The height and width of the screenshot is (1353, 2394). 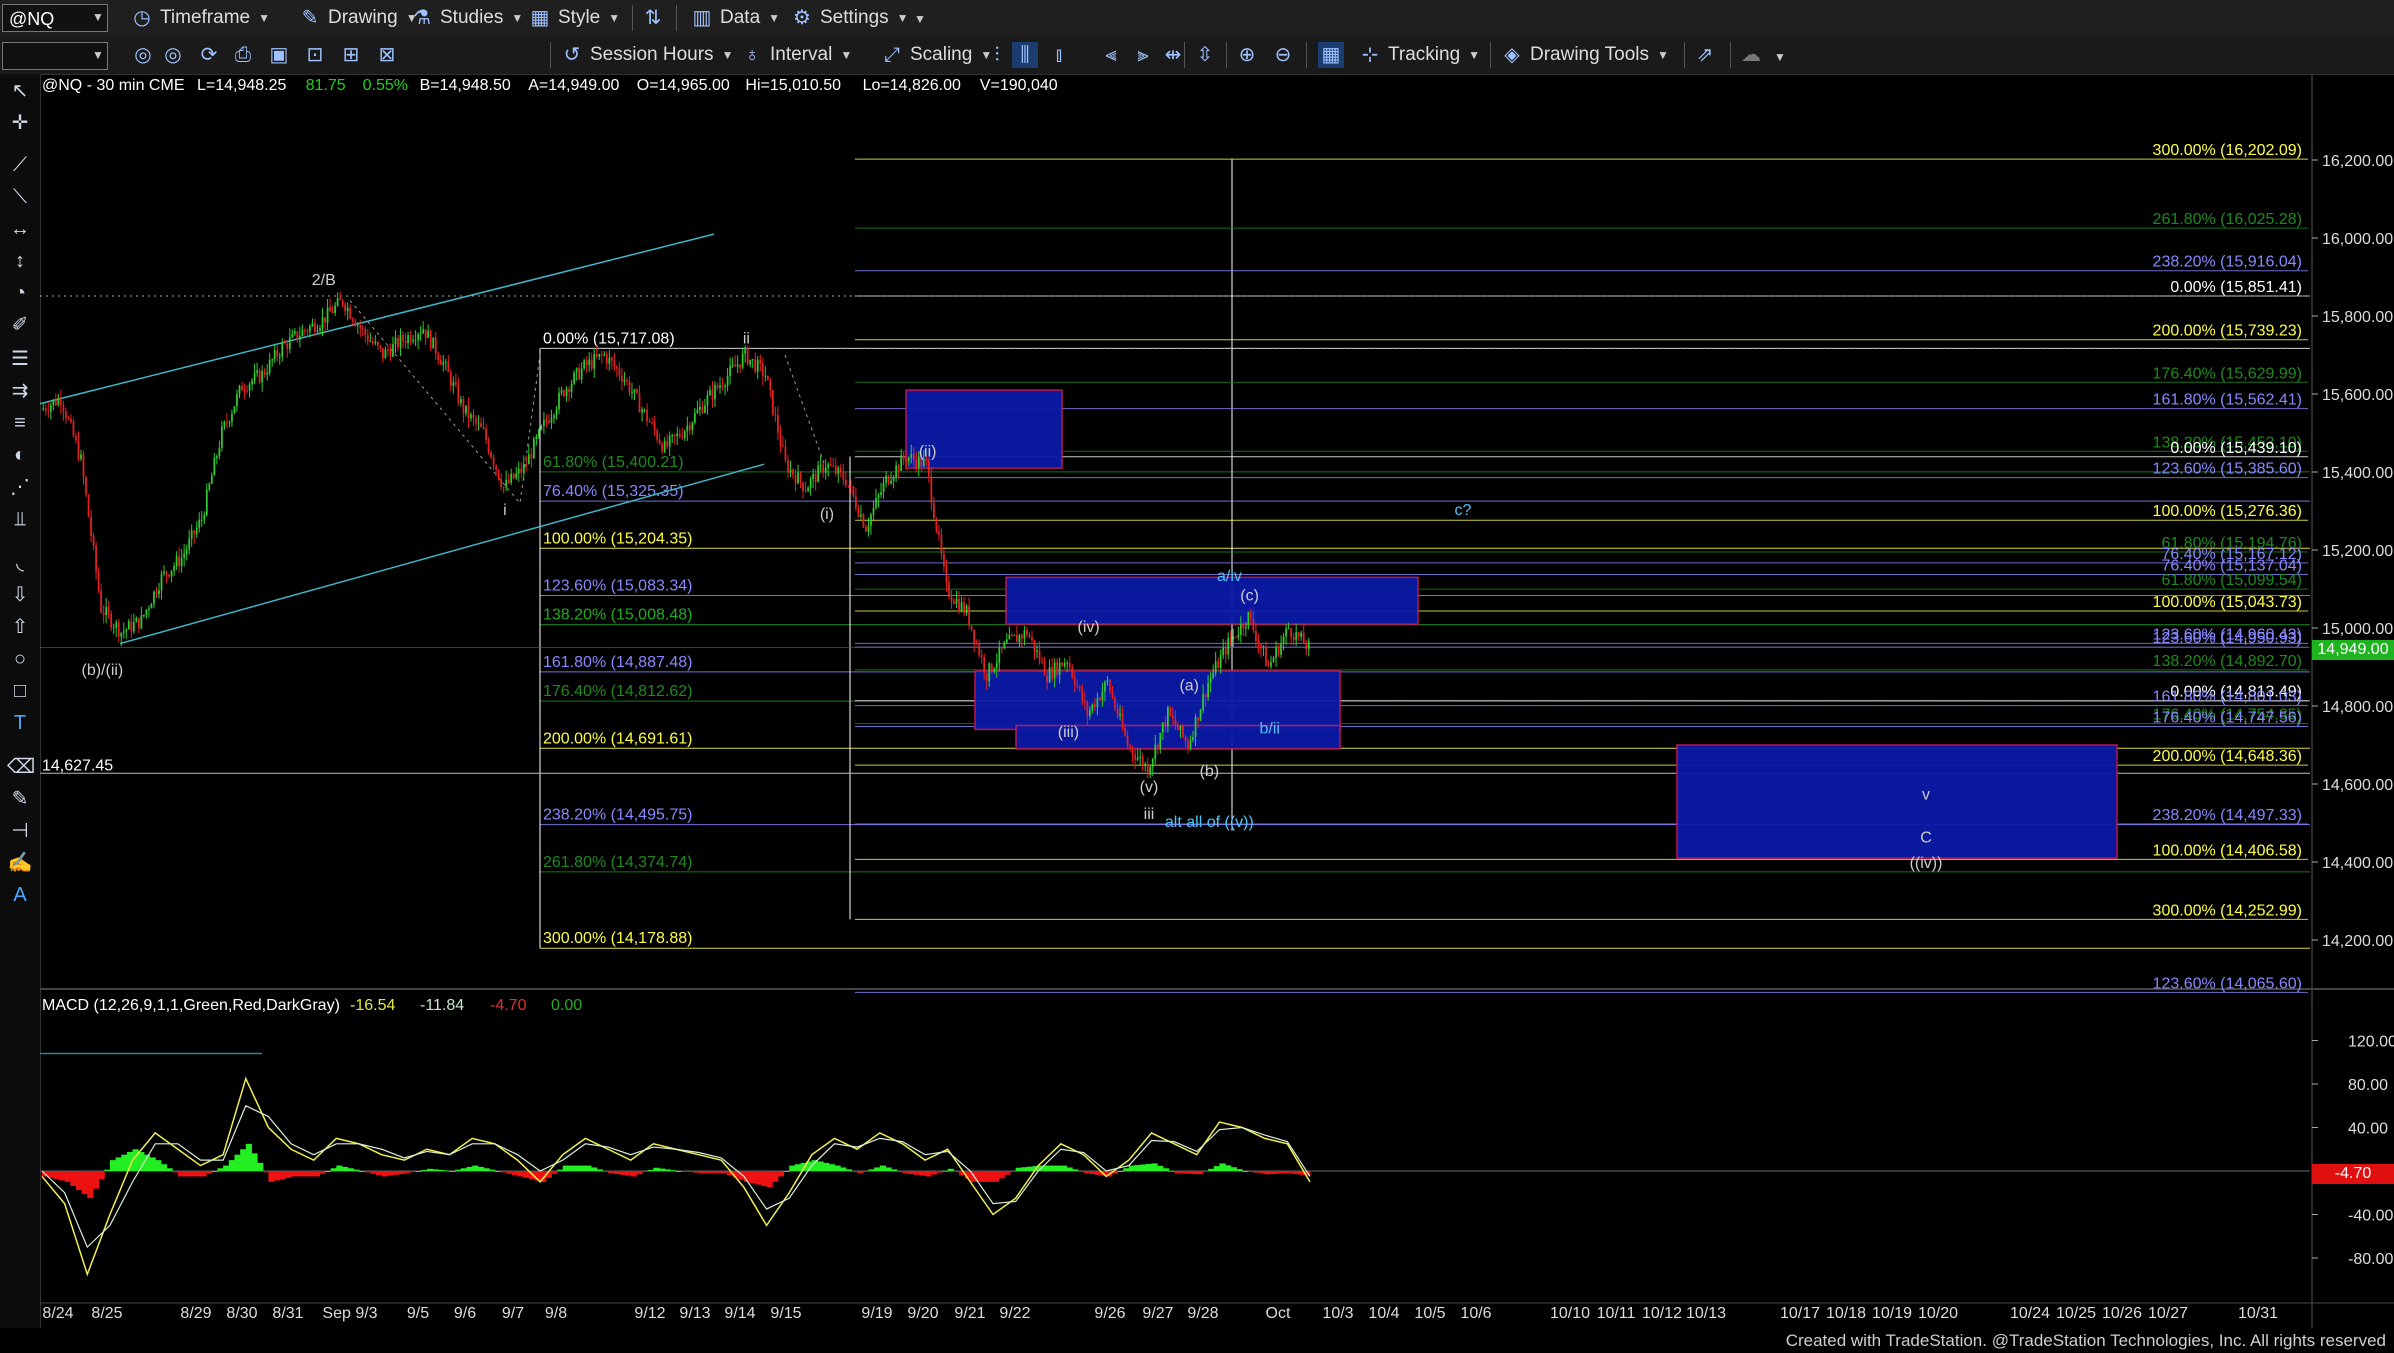 I want to click on price-tick-label: 15,600.00, so click(x=2357, y=395).